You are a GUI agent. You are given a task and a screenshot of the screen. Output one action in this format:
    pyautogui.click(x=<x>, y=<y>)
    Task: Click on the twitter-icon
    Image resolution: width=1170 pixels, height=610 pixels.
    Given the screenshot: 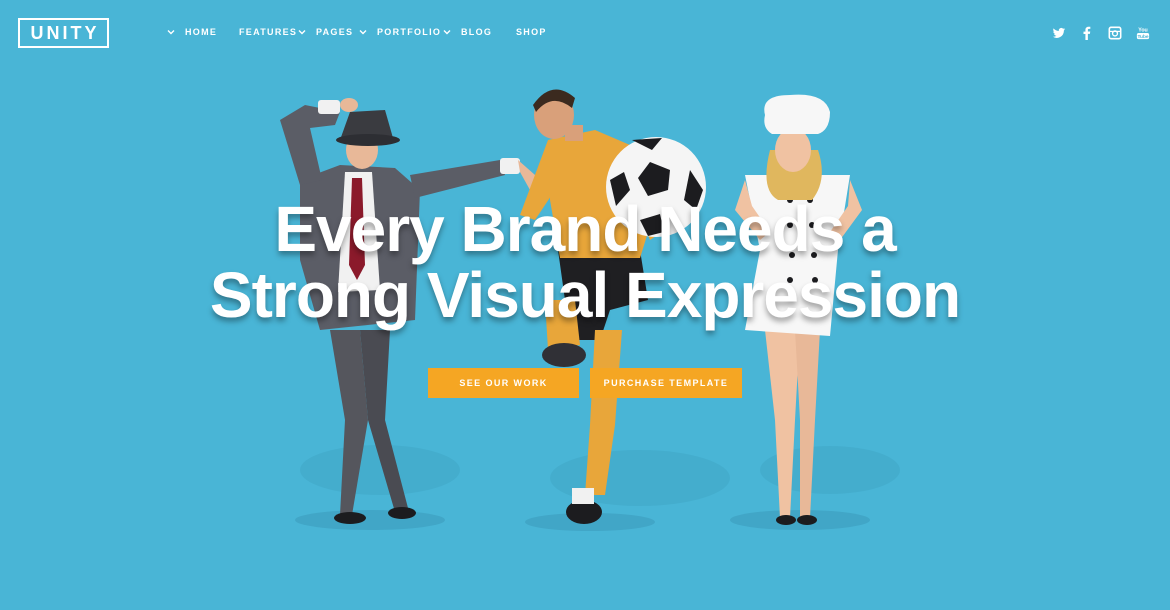 What is the action you would take?
    pyautogui.click(x=1059, y=33)
    